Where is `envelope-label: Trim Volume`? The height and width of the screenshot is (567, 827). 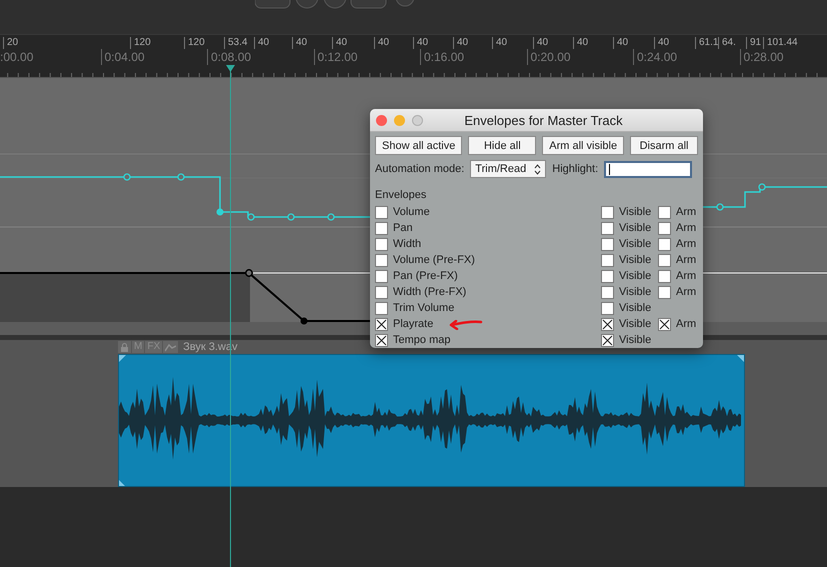 envelope-label: Trim Volume is located at coordinates (423, 308).